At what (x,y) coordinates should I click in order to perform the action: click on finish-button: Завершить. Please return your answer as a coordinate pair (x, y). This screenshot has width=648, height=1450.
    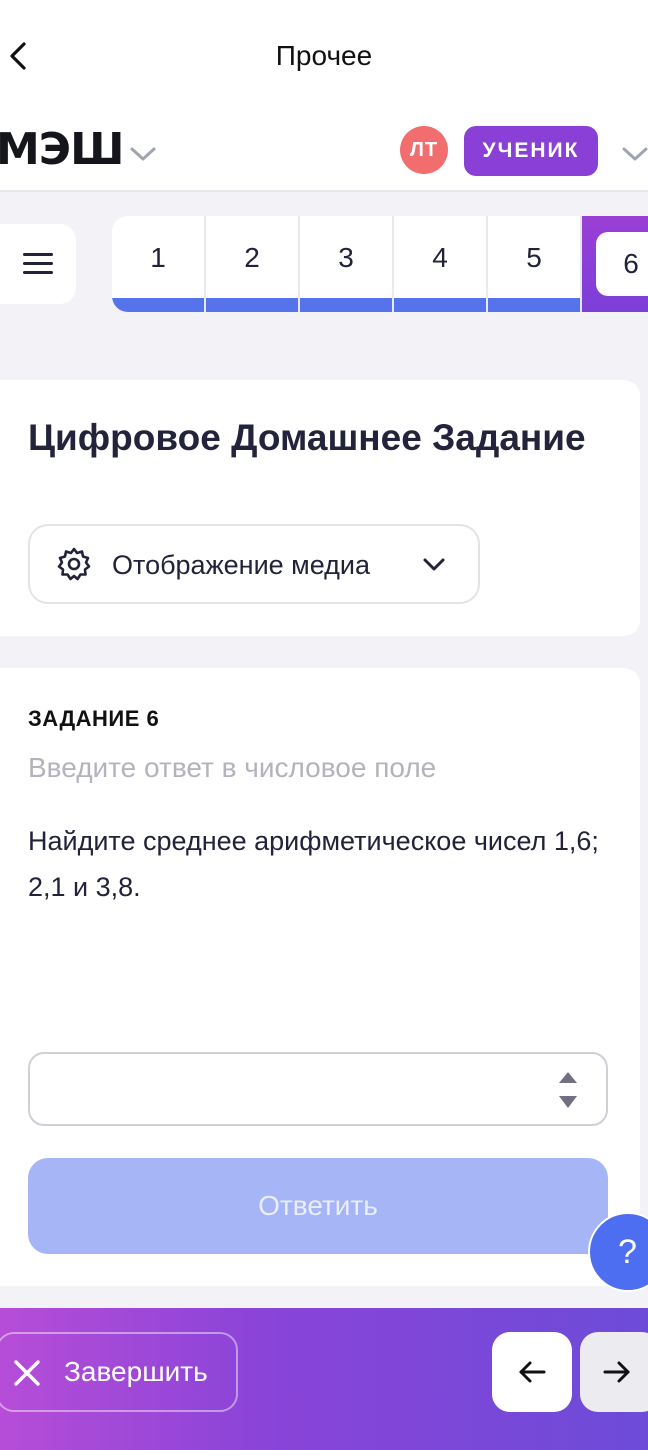
    Looking at the image, I should click on (119, 1372).